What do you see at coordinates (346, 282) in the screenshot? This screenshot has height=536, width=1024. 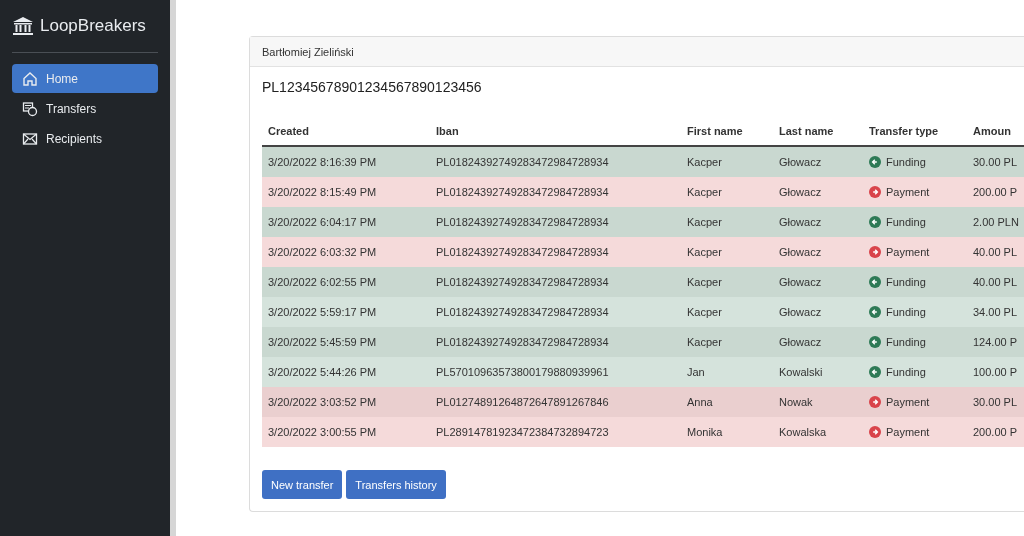 I see `table-cell: 3/20/2022 6:02:55 PM` at bounding box center [346, 282].